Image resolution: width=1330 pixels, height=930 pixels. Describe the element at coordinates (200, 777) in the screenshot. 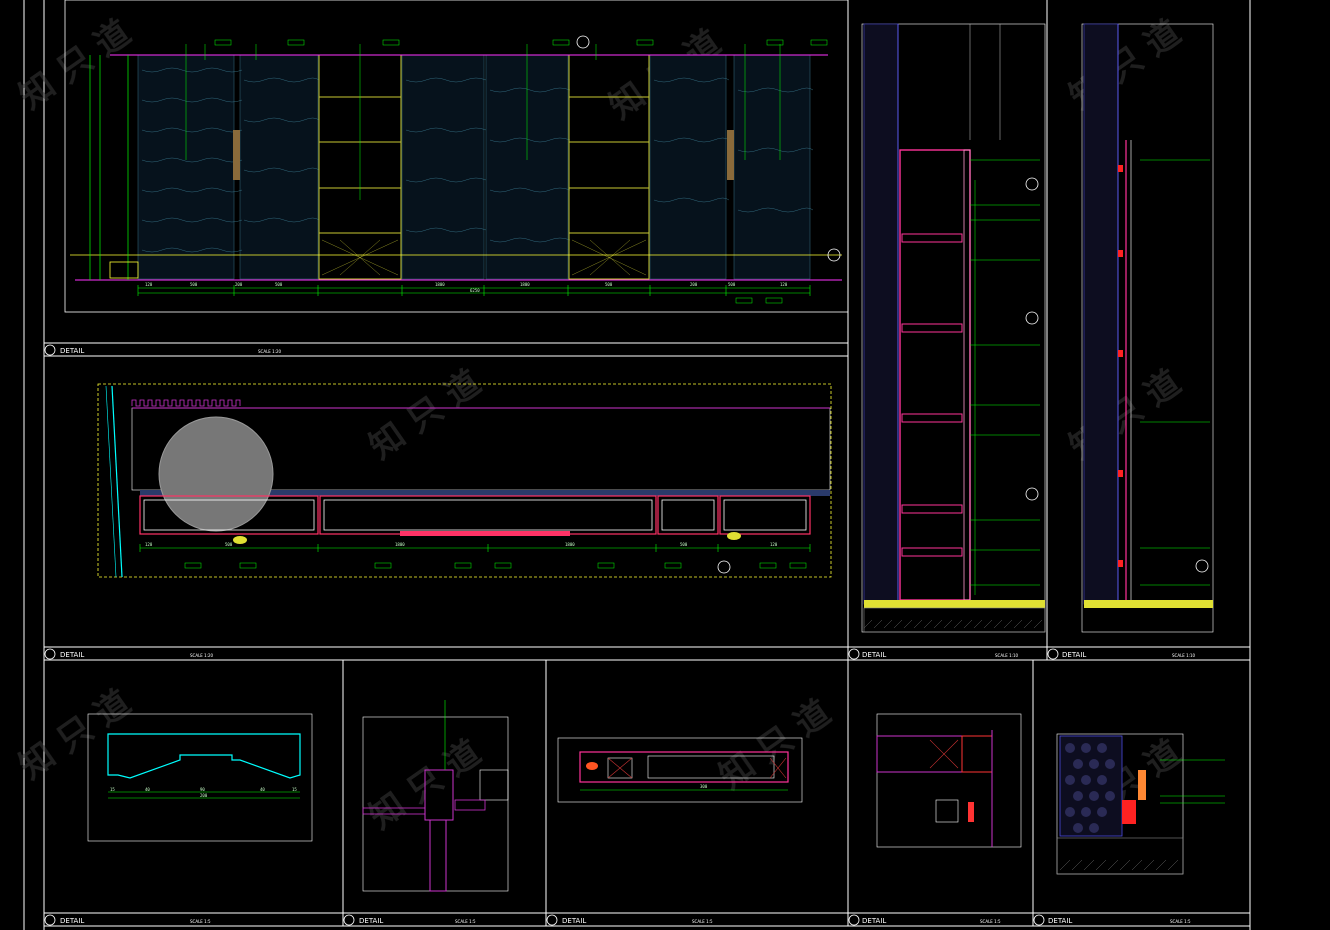

I see `detail-view-1: 15 40 90 40 15 200` at that location.